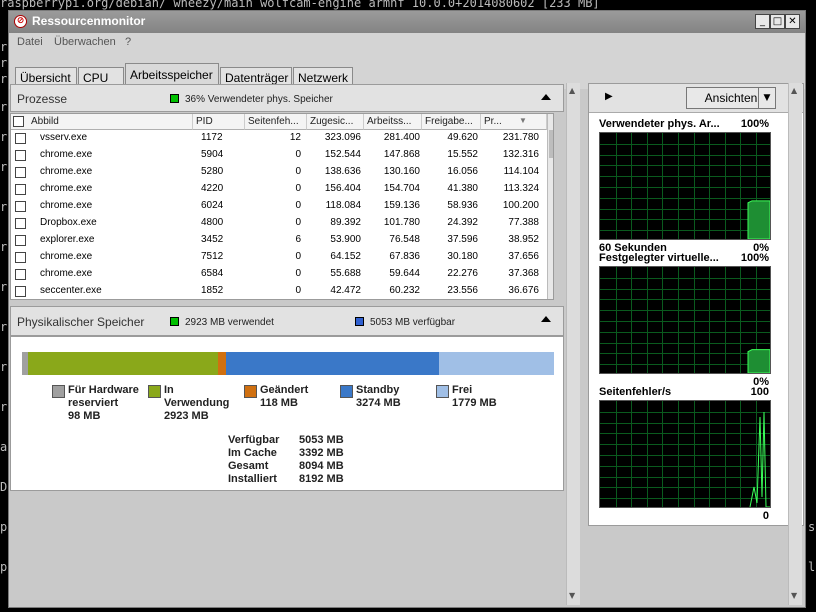 This screenshot has width=816, height=612. Describe the element at coordinates (93, 403) in the screenshot. I see `legend-line: reserviert` at that location.